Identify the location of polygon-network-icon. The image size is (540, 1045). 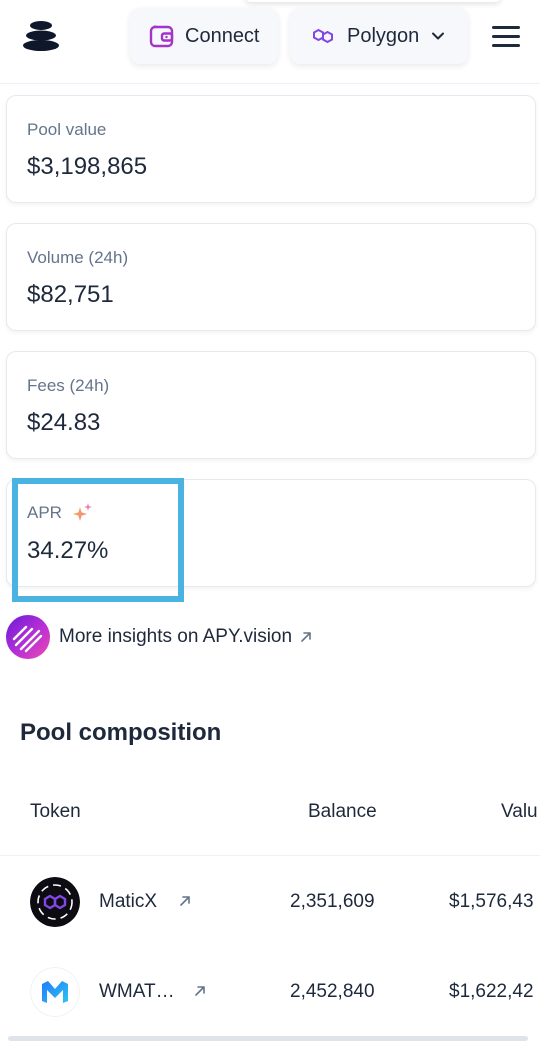
(323, 36).